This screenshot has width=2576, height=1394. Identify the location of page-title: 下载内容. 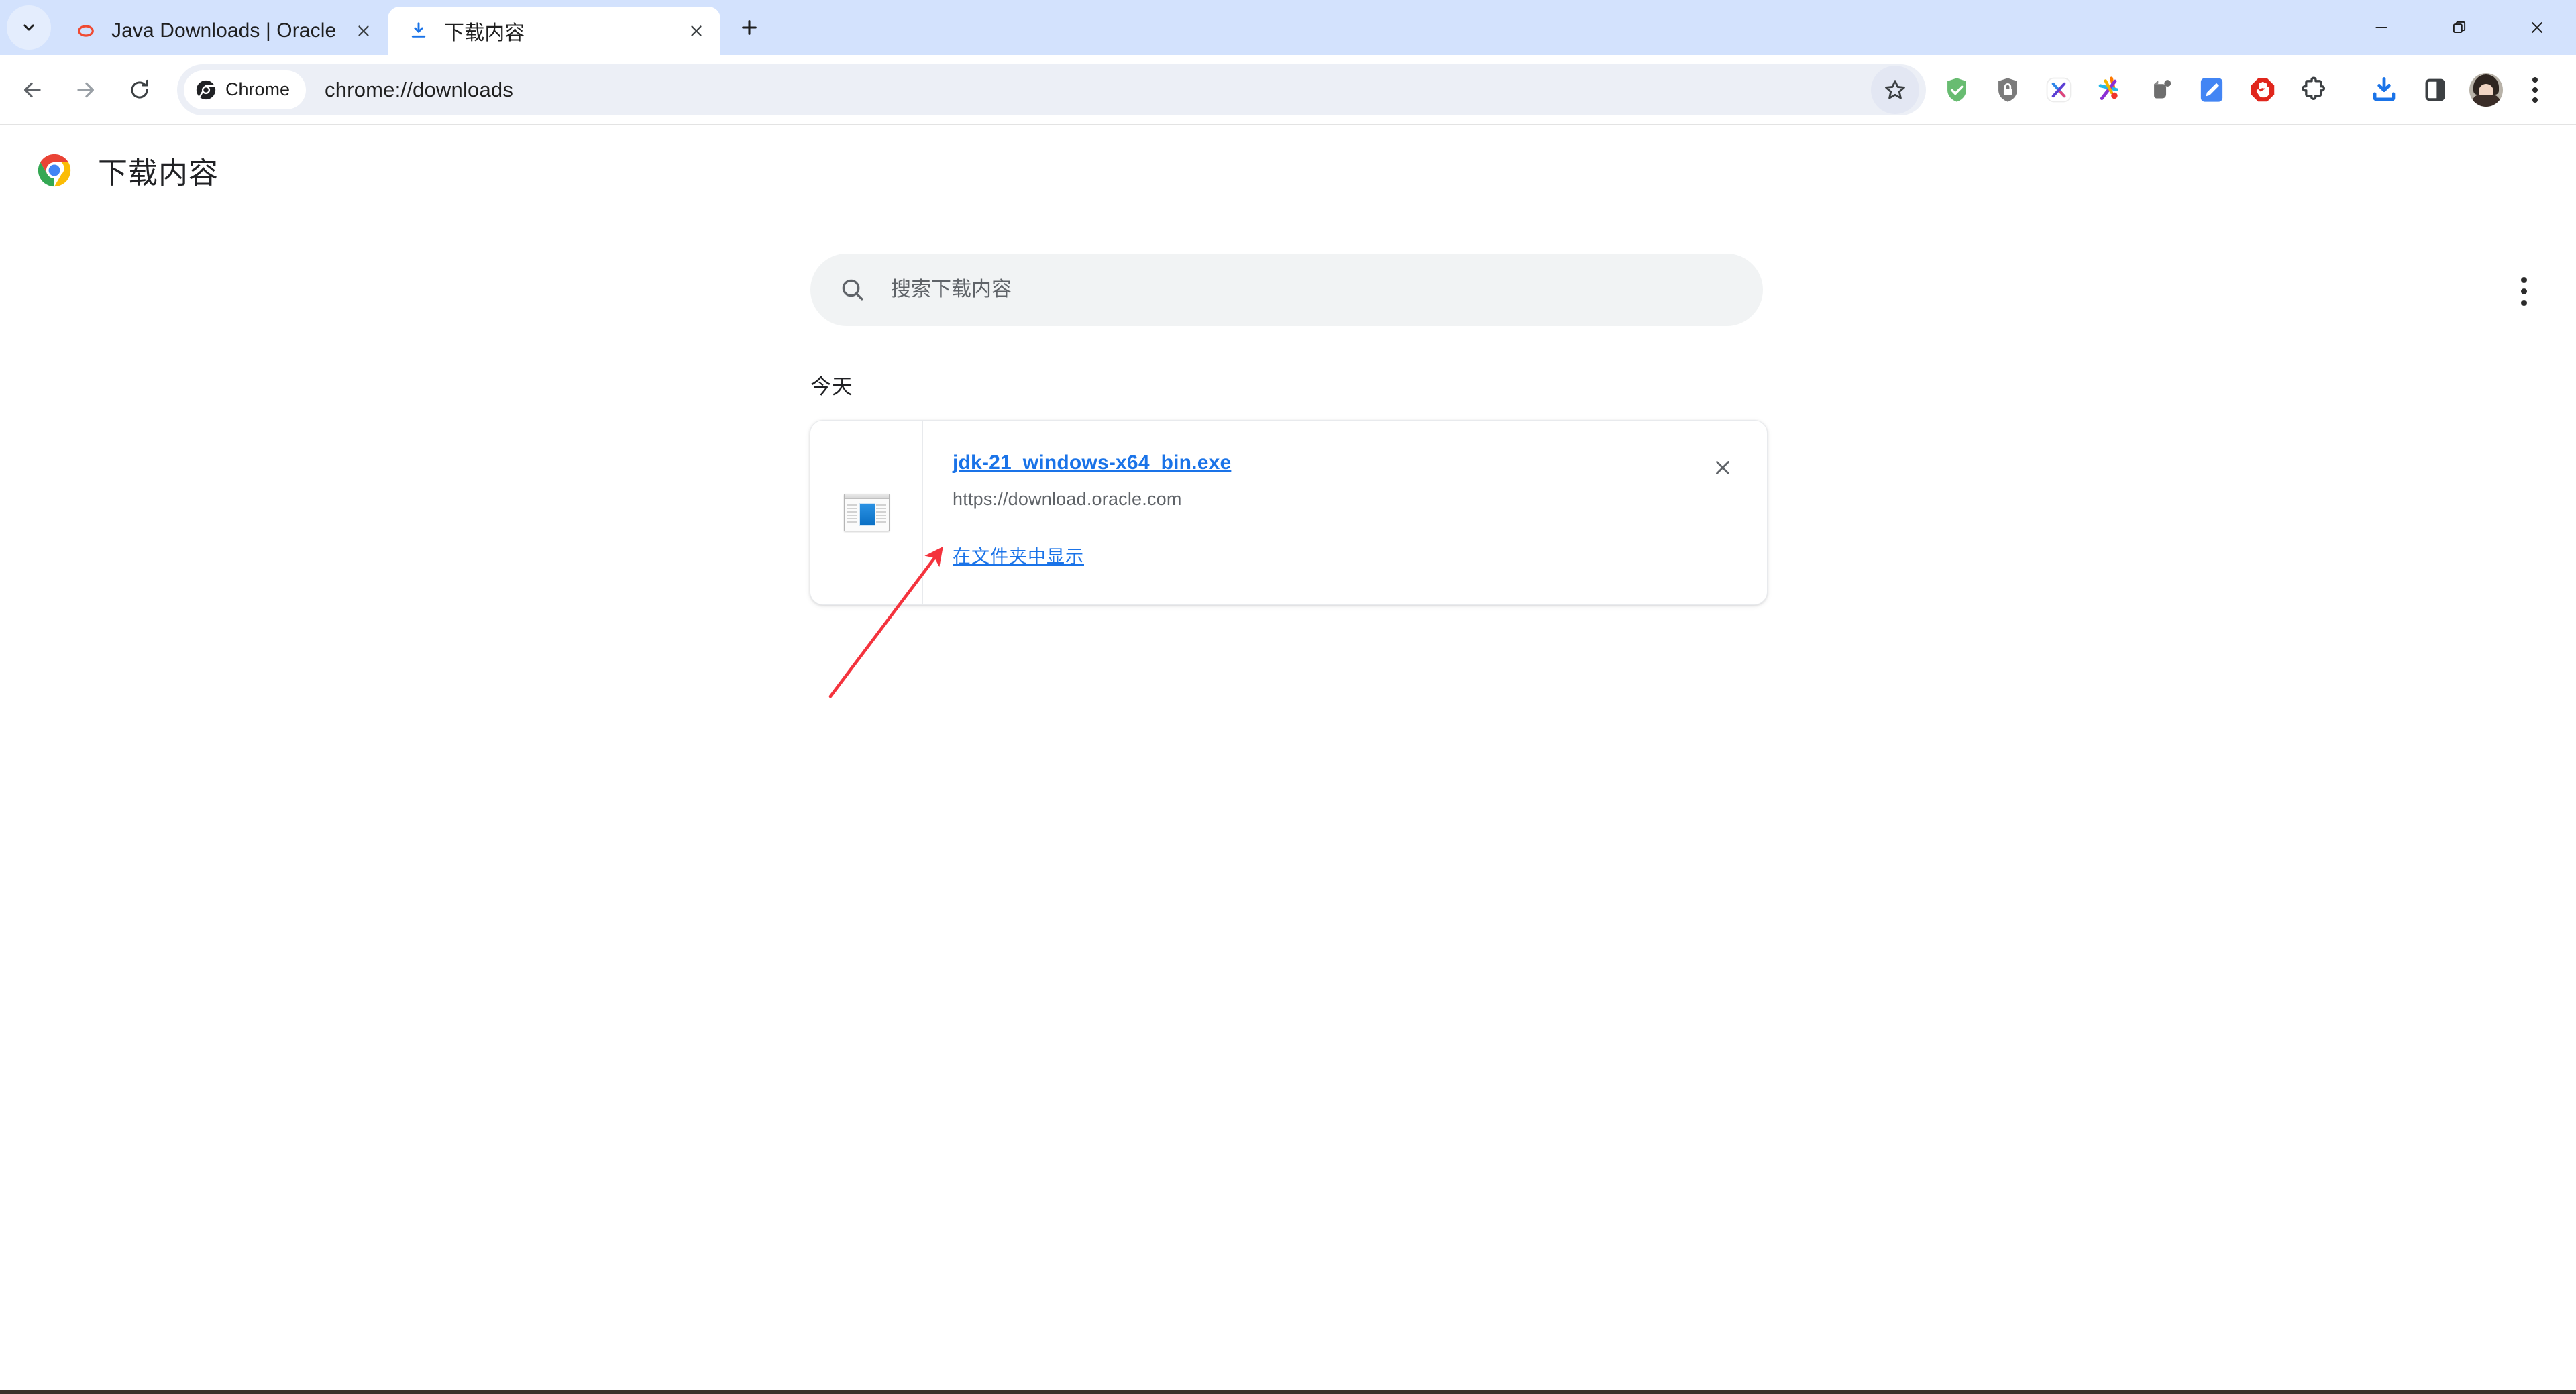
(158, 173).